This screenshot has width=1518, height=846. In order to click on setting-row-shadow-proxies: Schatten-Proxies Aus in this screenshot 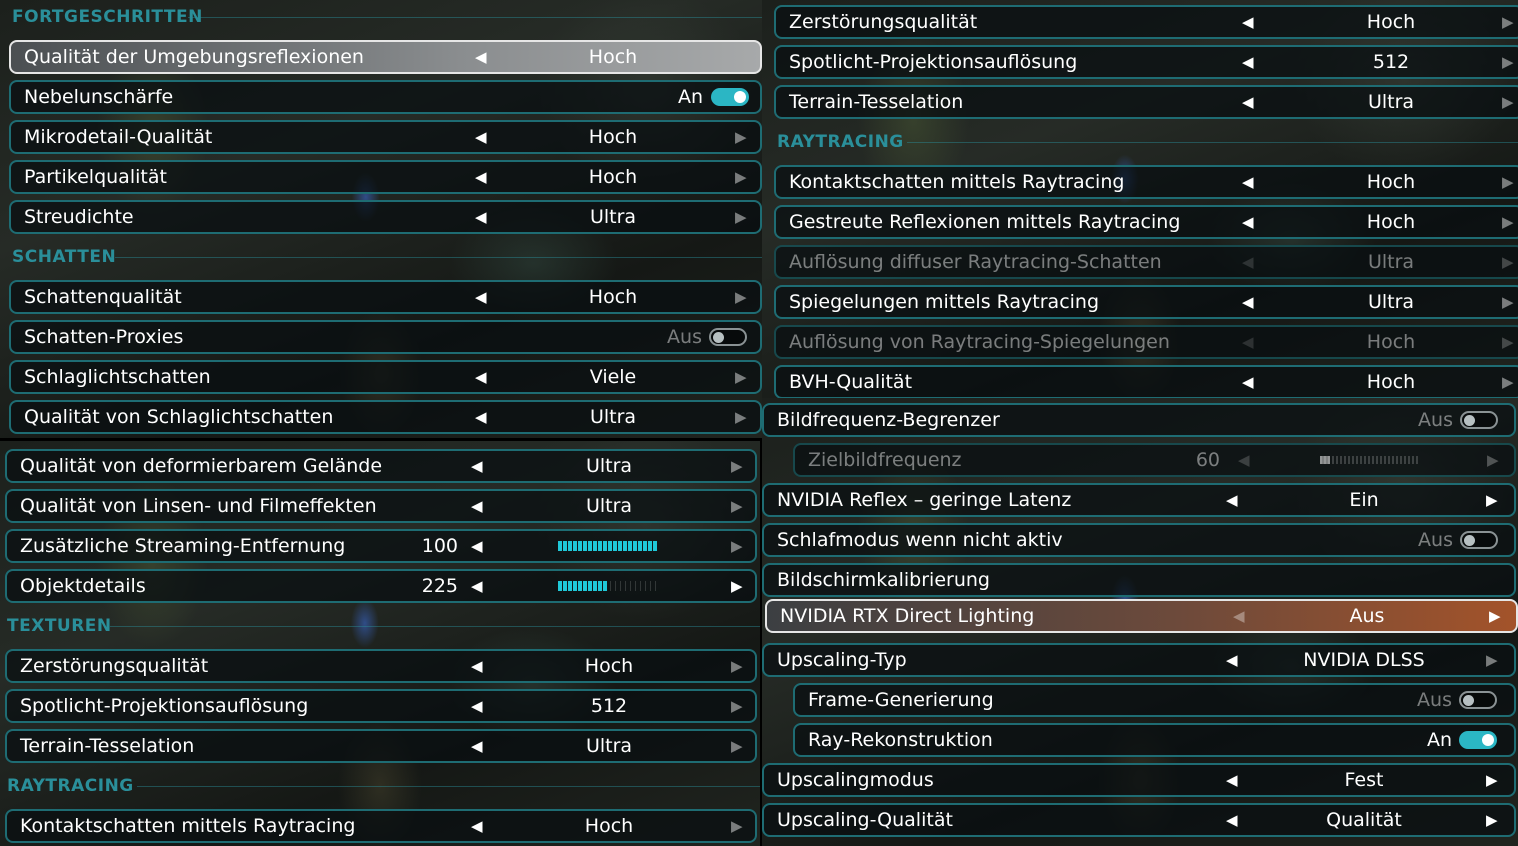, I will do `click(385, 337)`.